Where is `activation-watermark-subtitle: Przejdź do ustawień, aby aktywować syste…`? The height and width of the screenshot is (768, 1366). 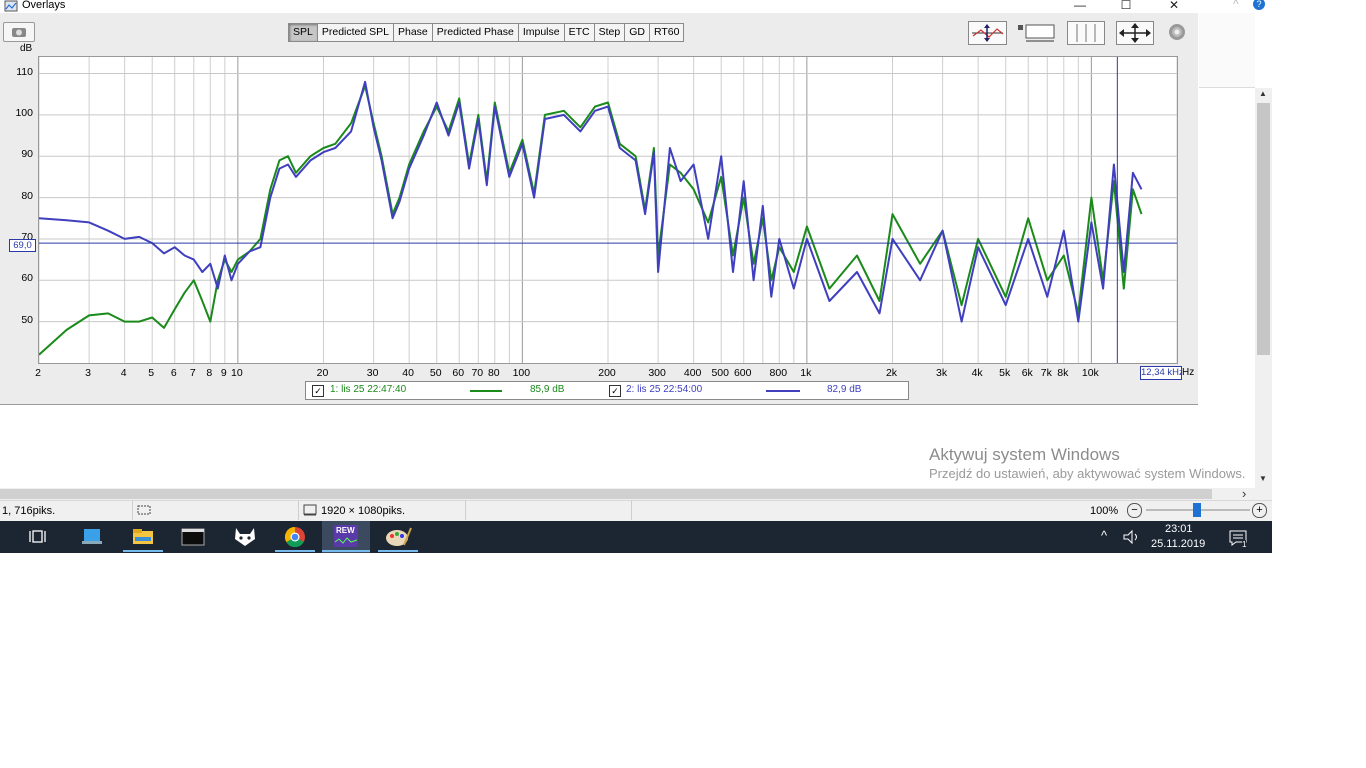
activation-watermark-subtitle: Przejdź do ustawień, aby aktywować syste… is located at coordinates (1087, 473).